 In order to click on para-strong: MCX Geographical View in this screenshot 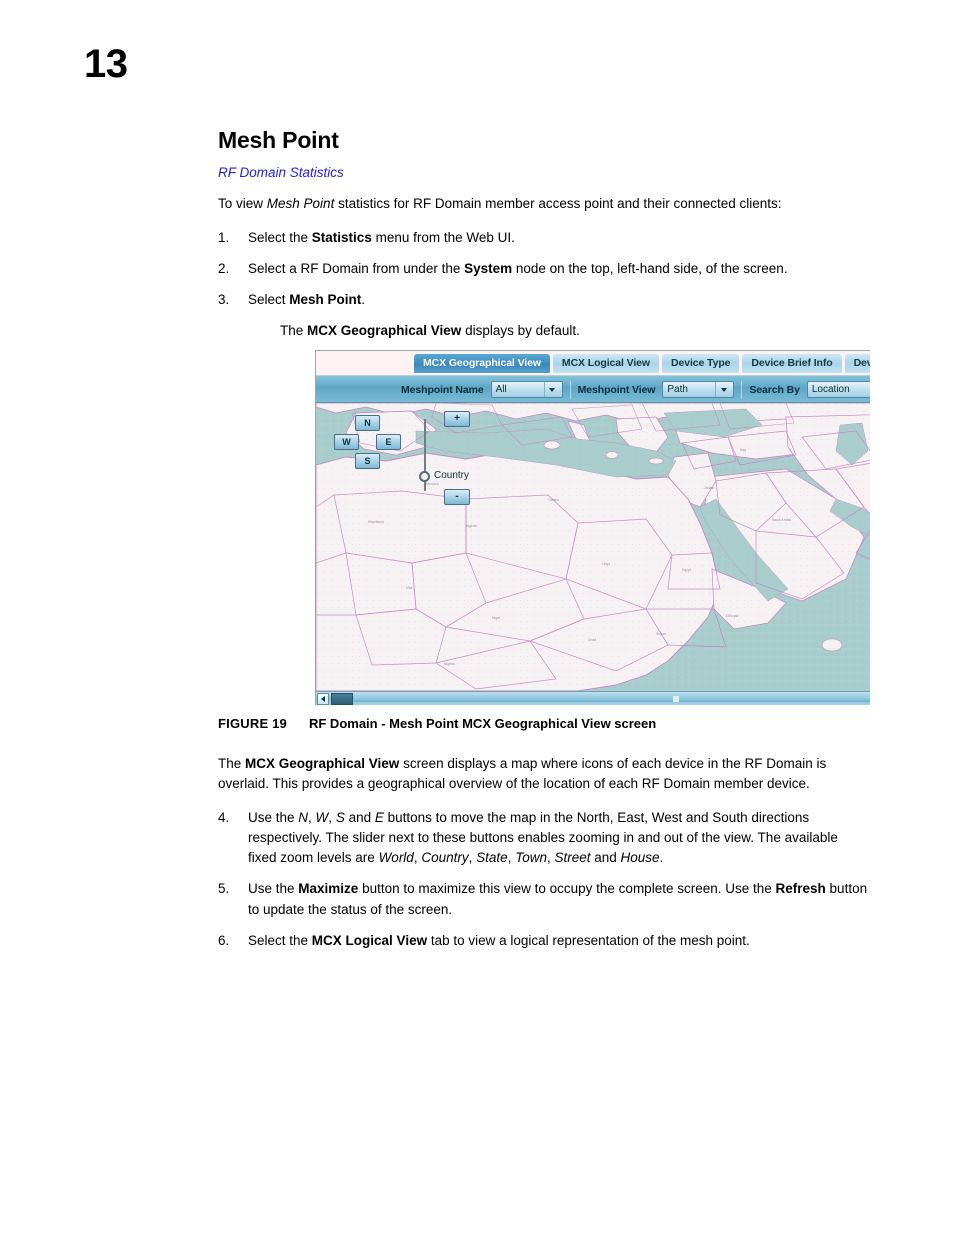, I will do `click(322, 763)`.